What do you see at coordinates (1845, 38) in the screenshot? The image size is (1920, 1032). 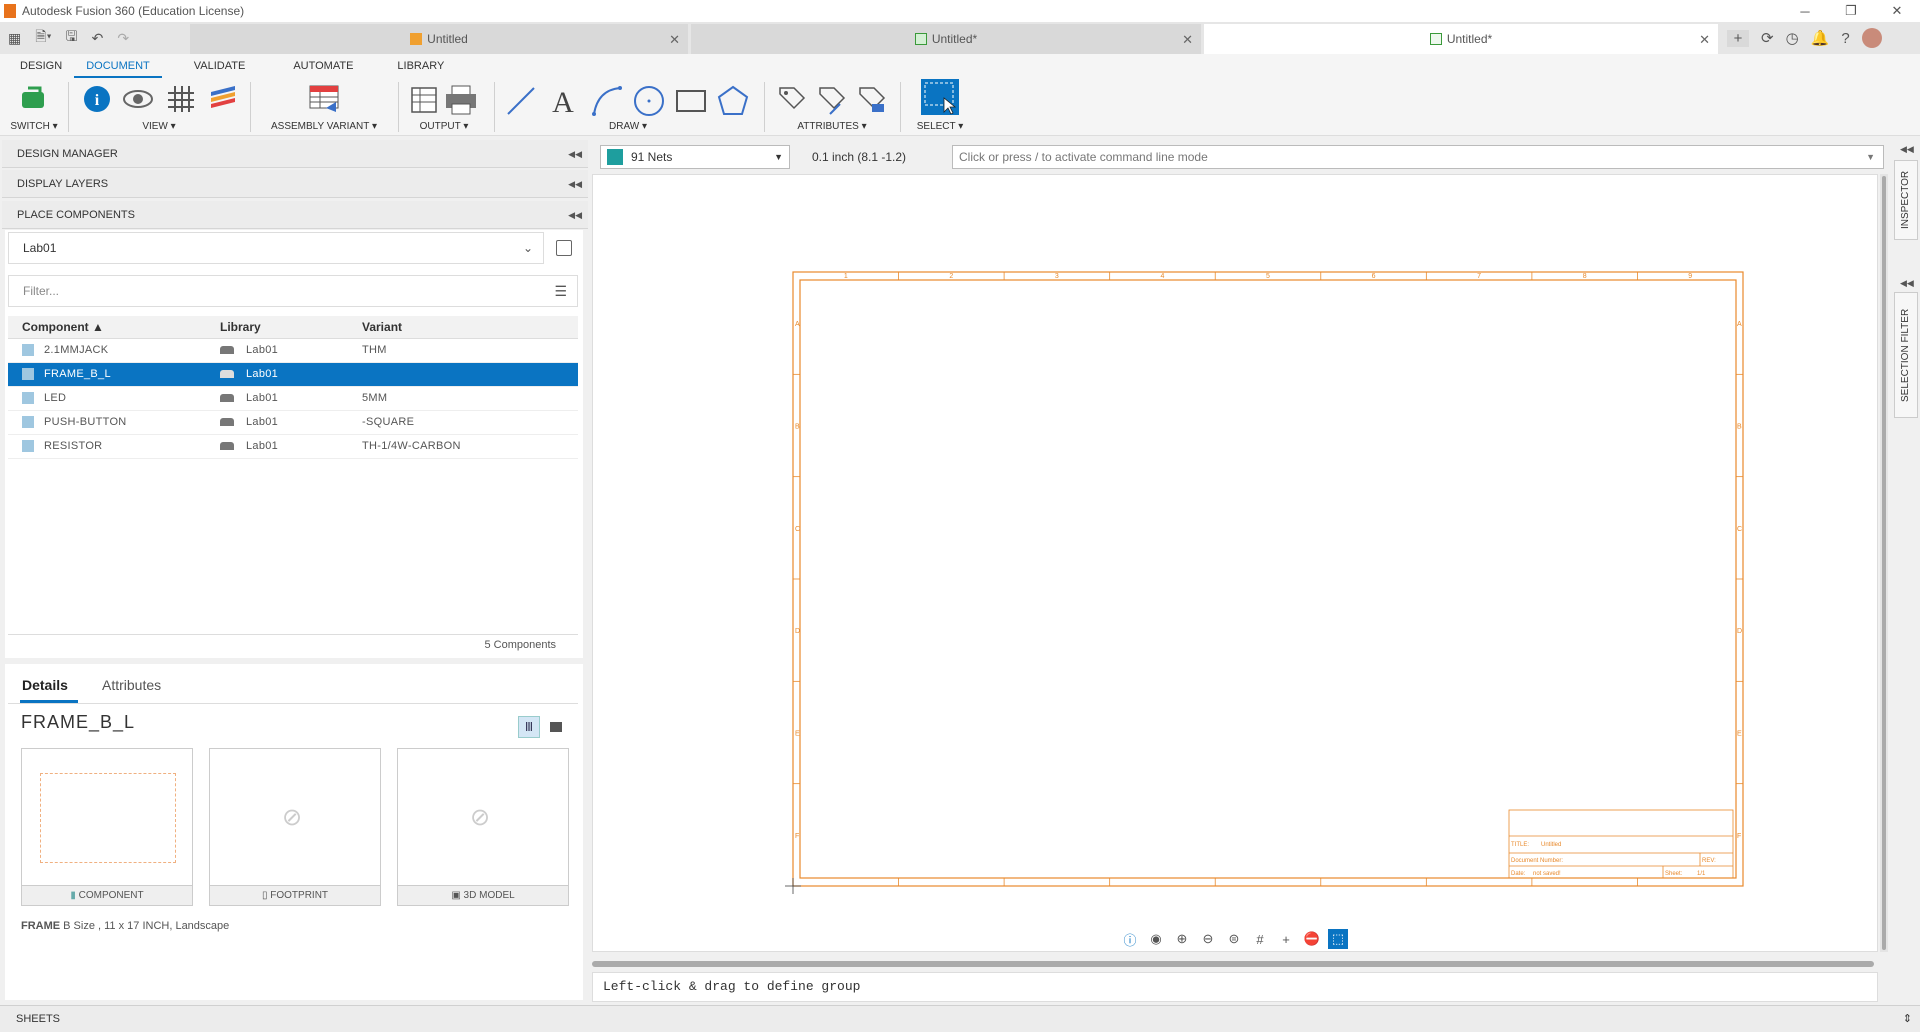 I see `help-icon: ?` at bounding box center [1845, 38].